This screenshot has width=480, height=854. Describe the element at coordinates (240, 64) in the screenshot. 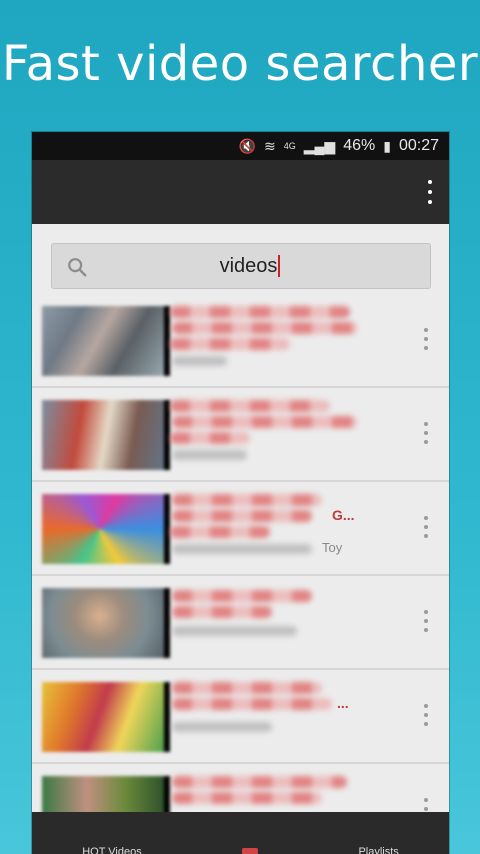

I see `promo-title: Fast video searcher` at that location.